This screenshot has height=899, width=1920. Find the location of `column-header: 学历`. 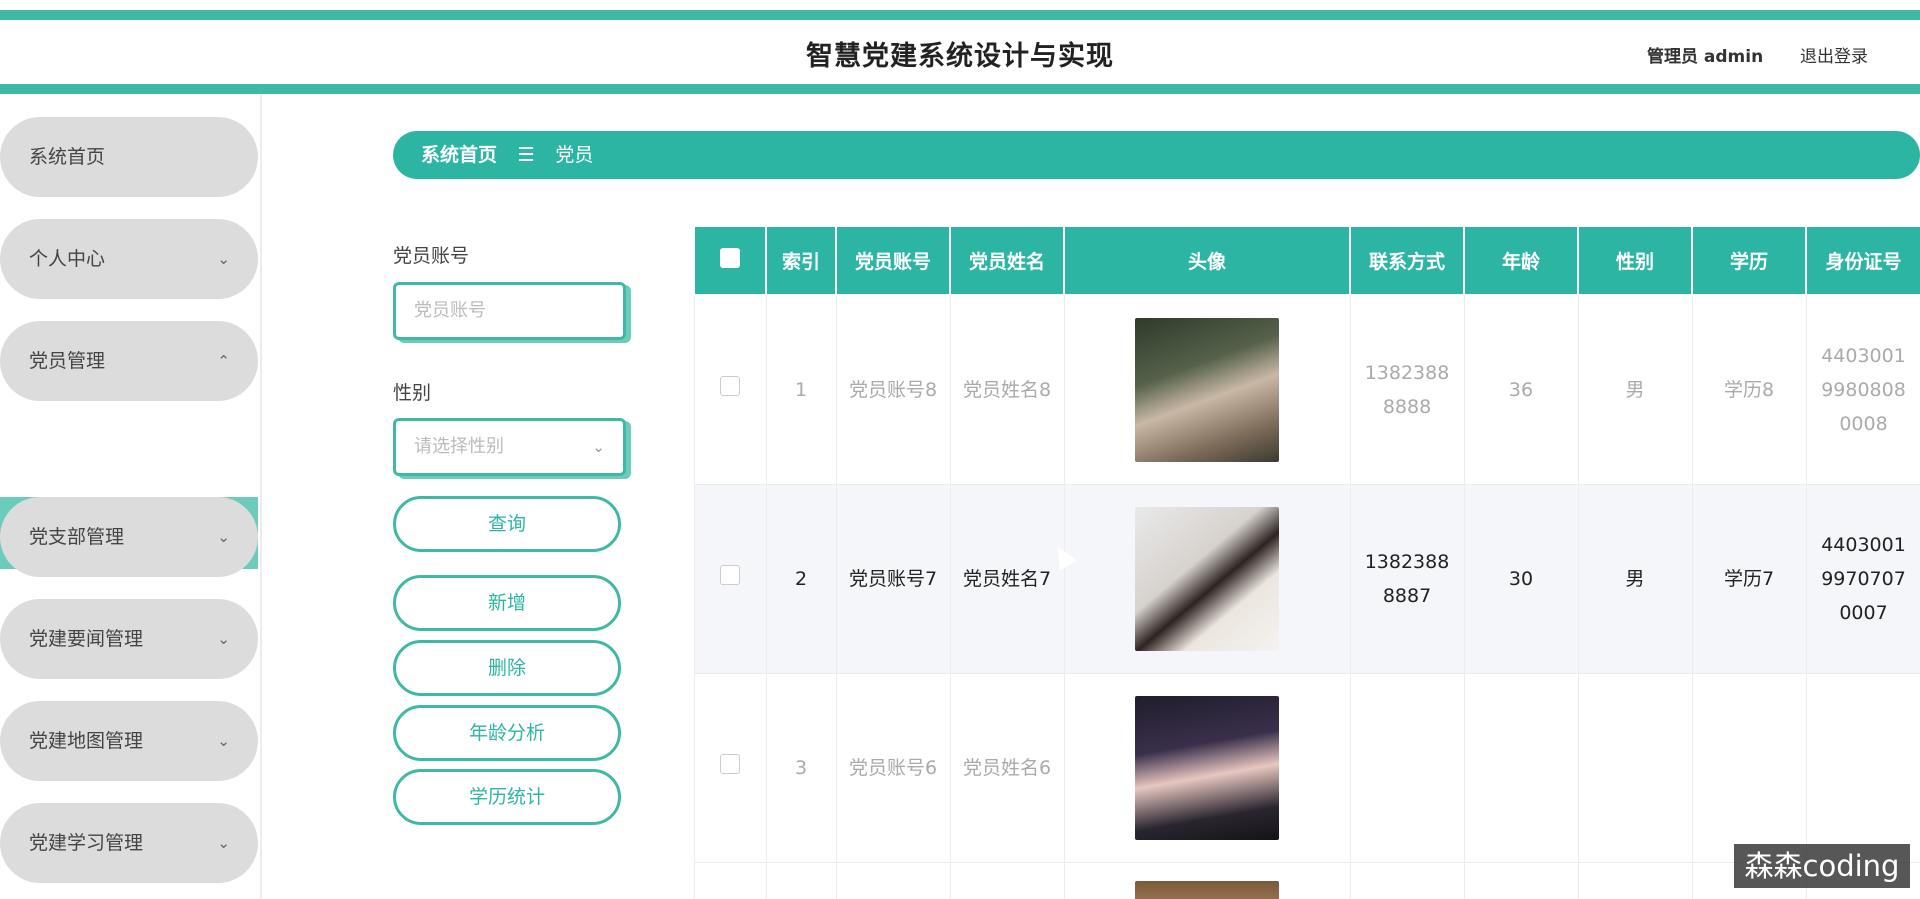

column-header: 学历 is located at coordinates (1749, 260).